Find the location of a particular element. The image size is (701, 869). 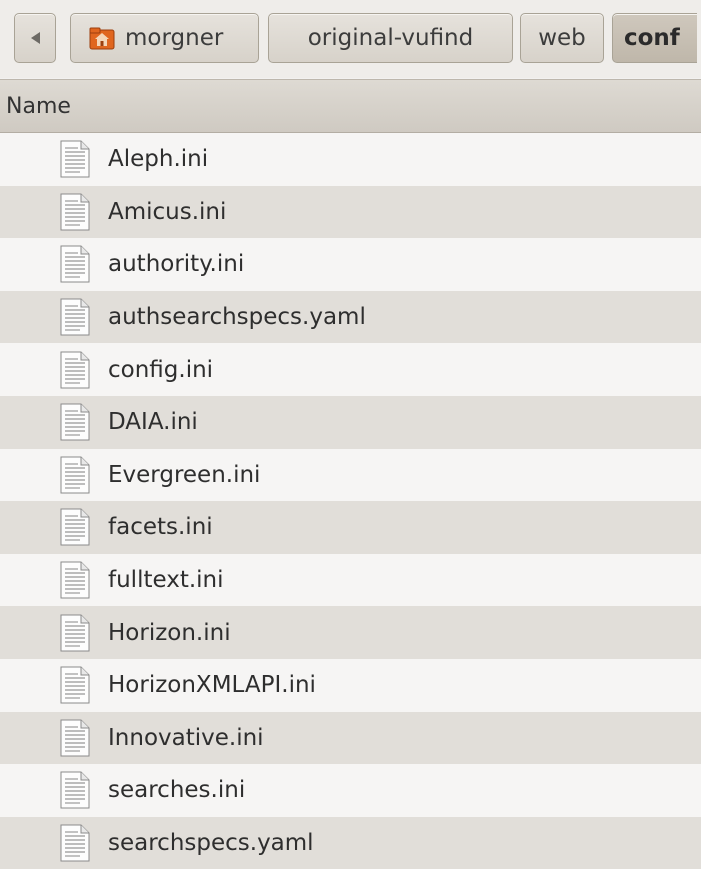

column-header-label: Name is located at coordinates (38, 106).